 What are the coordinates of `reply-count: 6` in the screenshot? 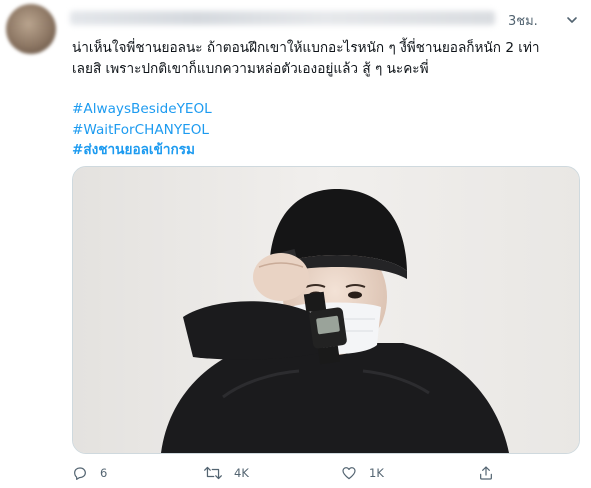 It's located at (104, 473).